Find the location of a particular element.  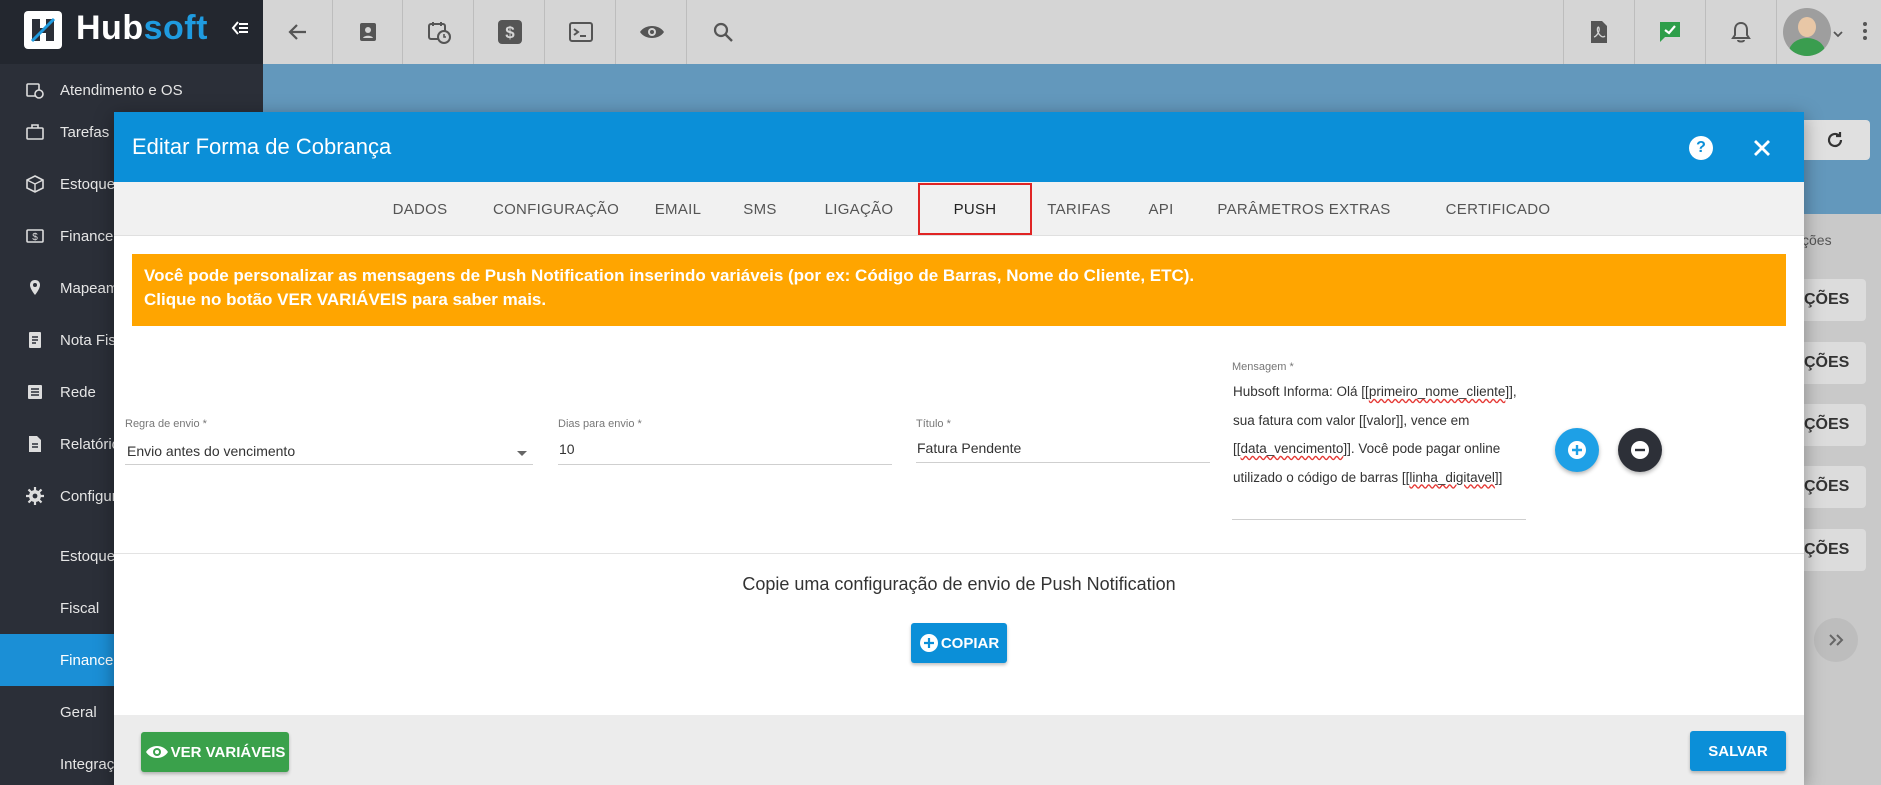

expand-panel-button is located at coordinates (1836, 640).